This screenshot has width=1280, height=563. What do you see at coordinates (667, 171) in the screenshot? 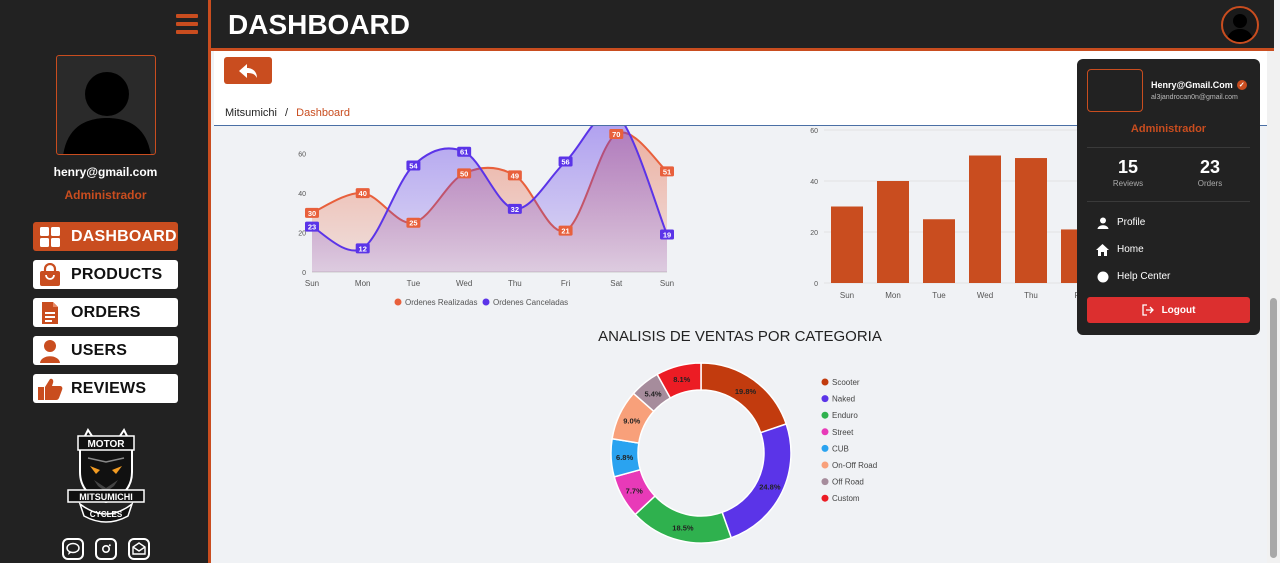
I see `data-label: 51` at bounding box center [667, 171].